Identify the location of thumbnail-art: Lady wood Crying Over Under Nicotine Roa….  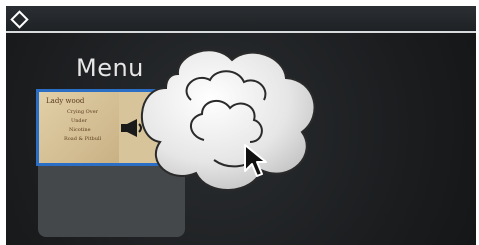
(79, 127).